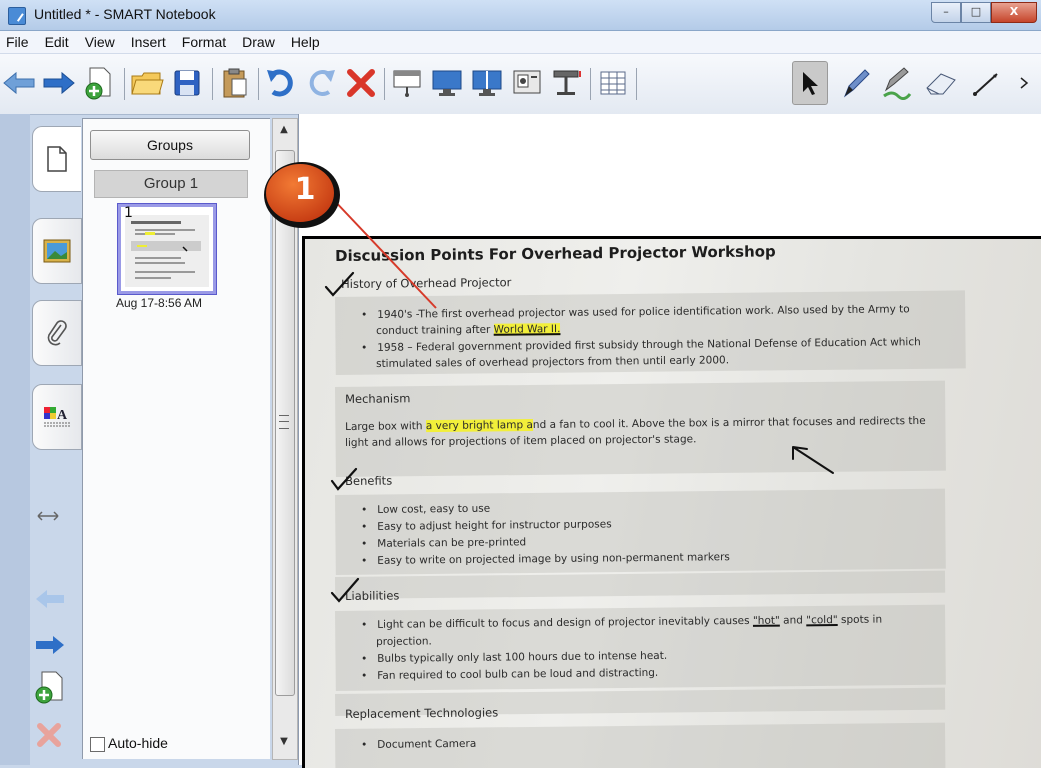 Image resolution: width=1041 pixels, height=768 pixels. I want to click on properties-tab: A, so click(57, 417).